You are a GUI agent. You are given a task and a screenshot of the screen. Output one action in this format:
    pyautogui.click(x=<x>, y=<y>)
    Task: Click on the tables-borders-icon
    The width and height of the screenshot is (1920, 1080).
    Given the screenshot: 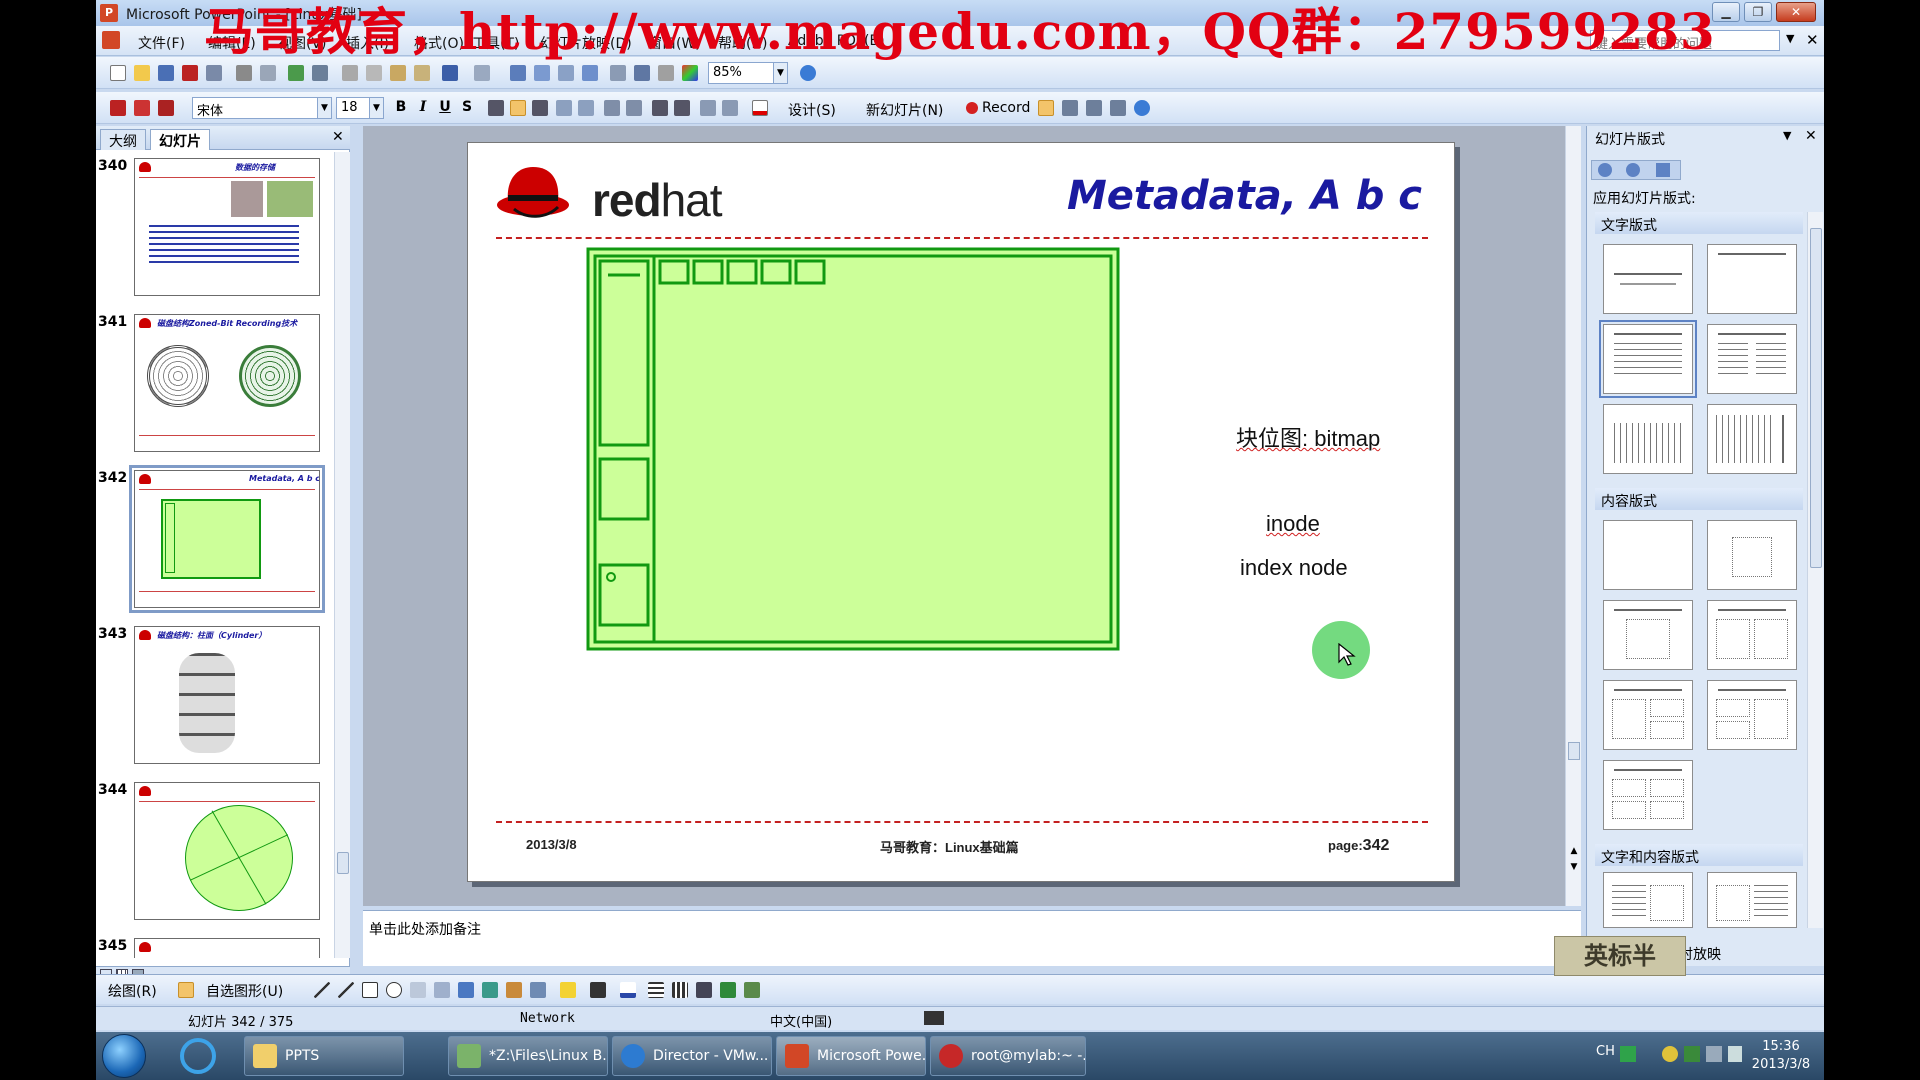 What is the action you would take?
    pyautogui.click(x=566, y=73)
    